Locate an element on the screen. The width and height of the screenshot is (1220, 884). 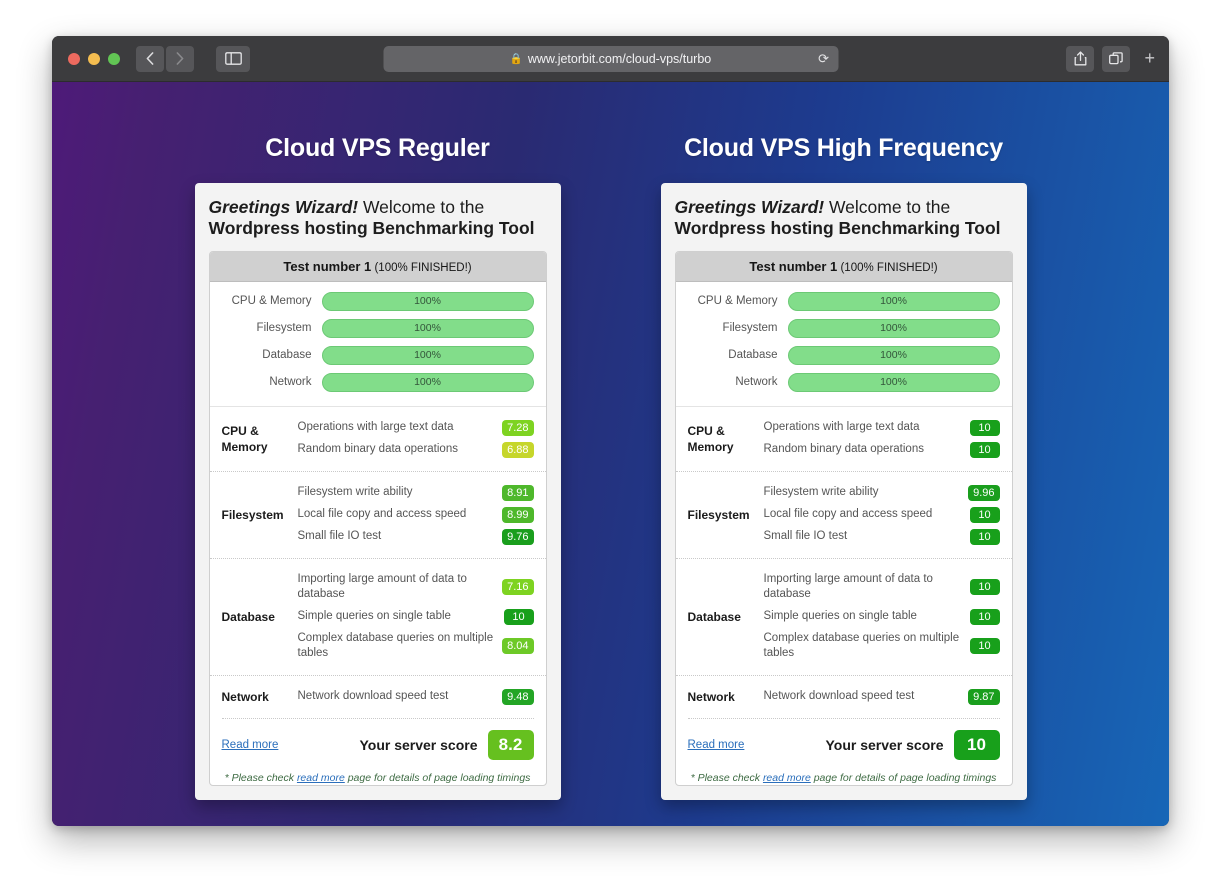
score-label: Local file copy and access speed is located at coordinates (382, 513).